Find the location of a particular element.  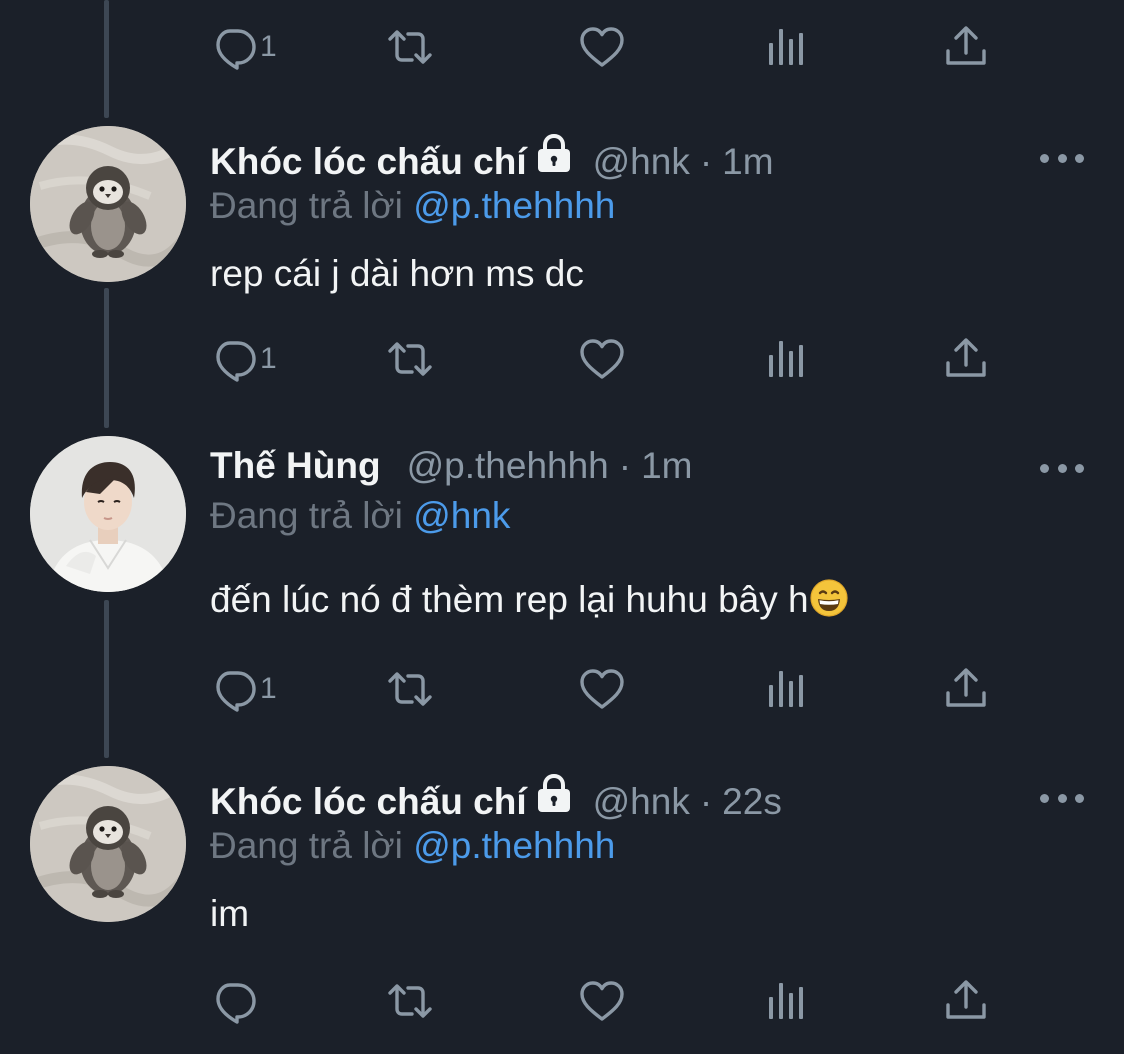

replying-to: Đang trả lời @hnk is located at coordinates (360, 516).